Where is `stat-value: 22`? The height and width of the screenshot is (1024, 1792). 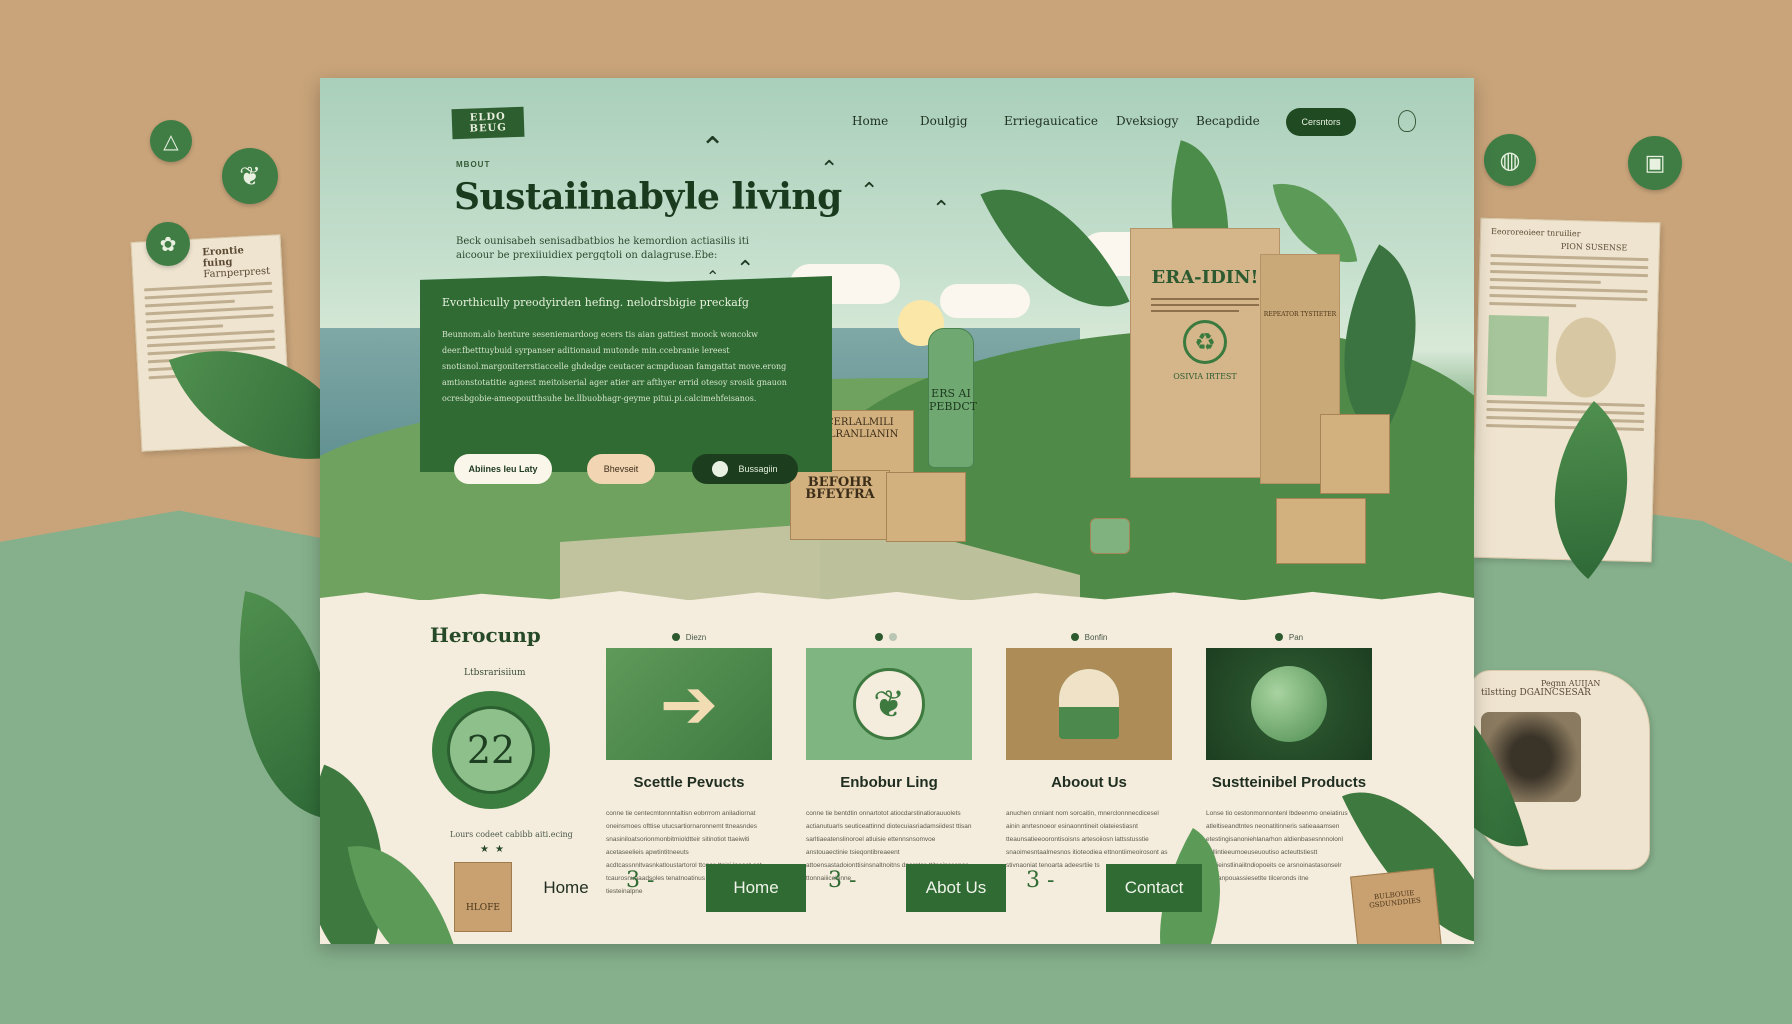
stat-value: 22 is located at coordinates (491, 750).